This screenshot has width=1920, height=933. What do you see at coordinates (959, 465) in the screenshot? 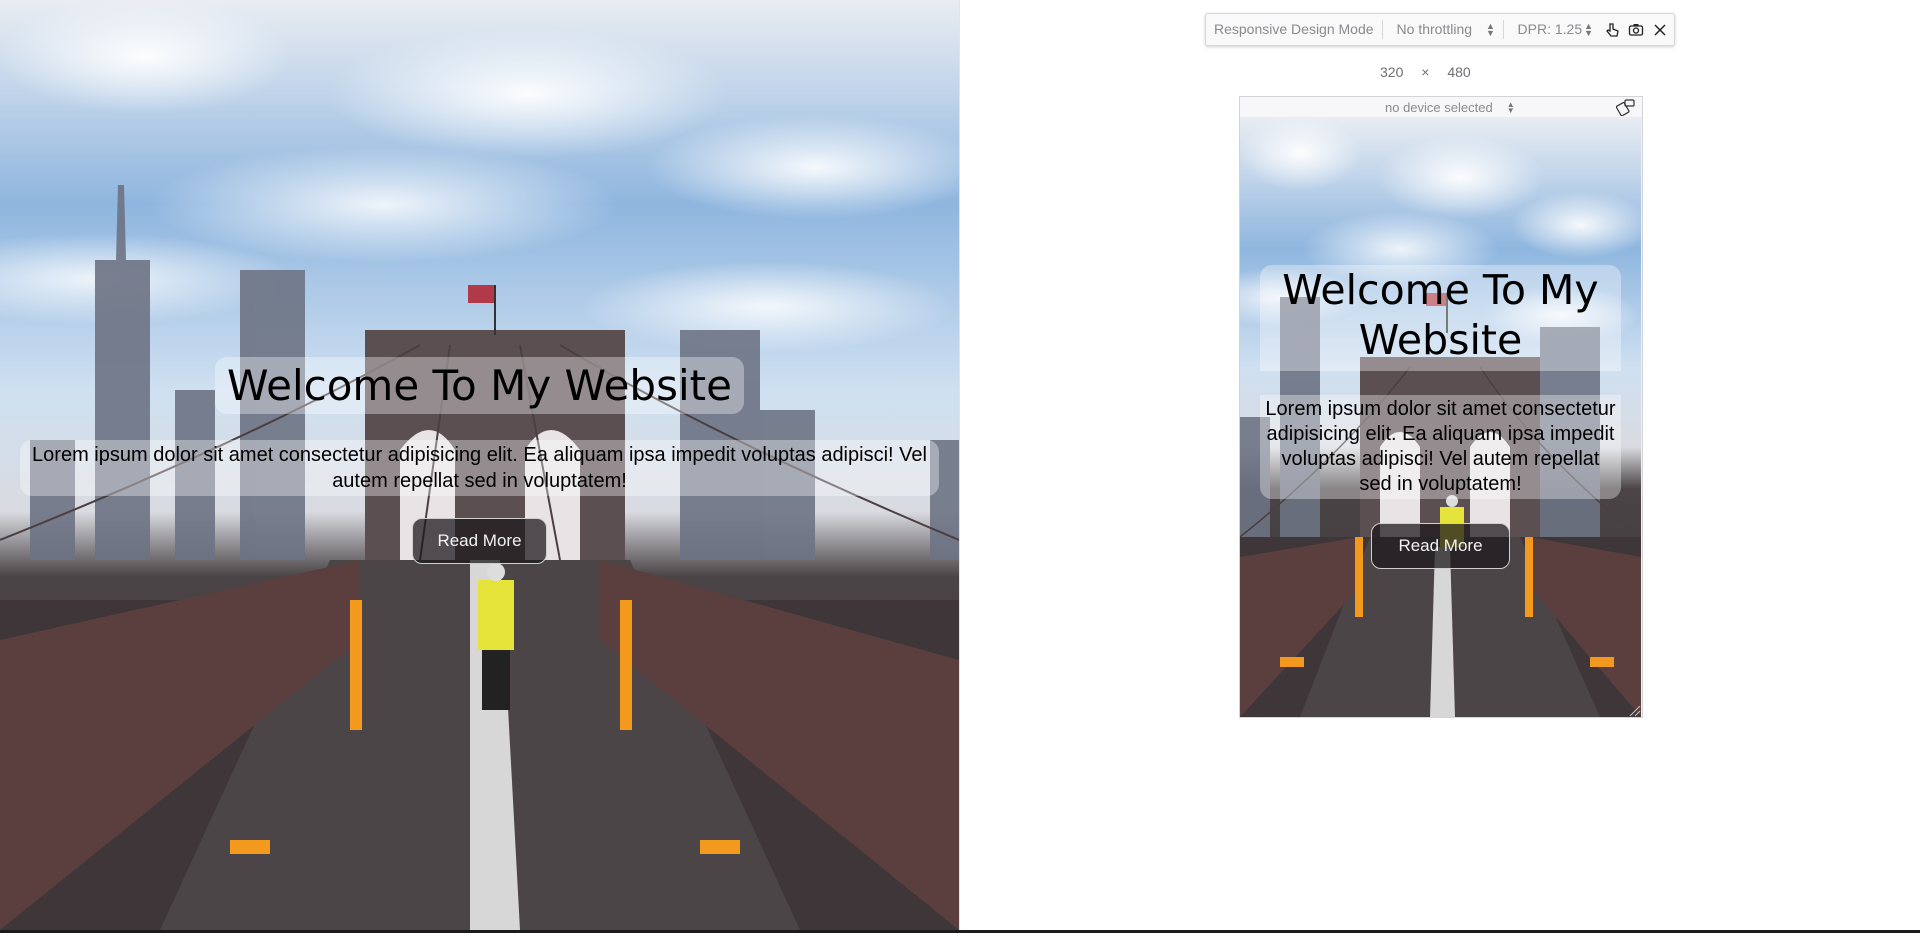
I see `pane-divider` at bounding box center [959, 465].